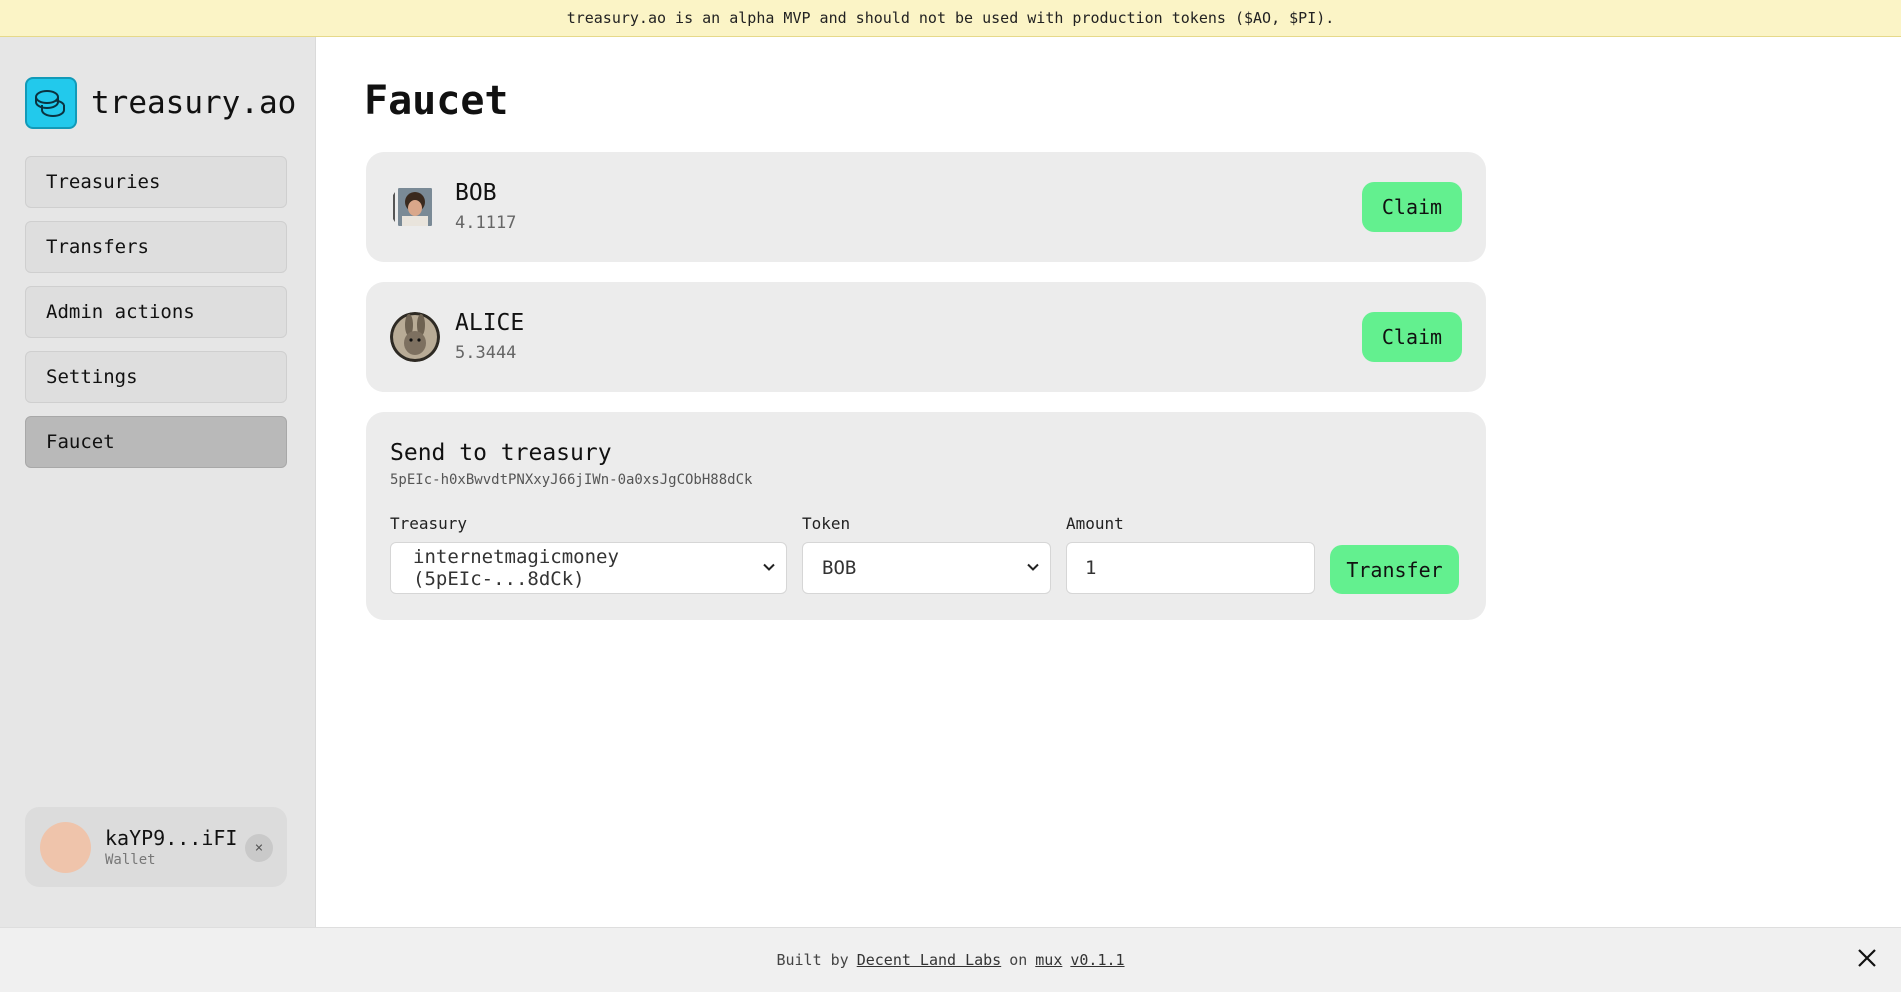  What do you see at coordinates (1018, 960) in the screenshot?
I see `footer-on: on` at bounding box center [1018, 960].